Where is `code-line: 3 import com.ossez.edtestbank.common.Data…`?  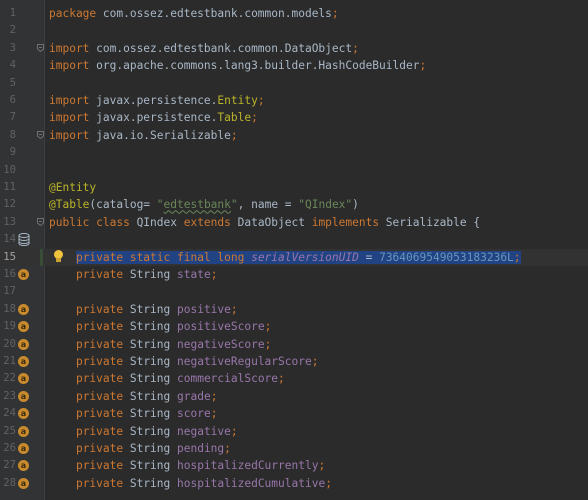
code-line: 3 import com.ossez.edtestbank.common.Data… is located at coordinates (294, 48).